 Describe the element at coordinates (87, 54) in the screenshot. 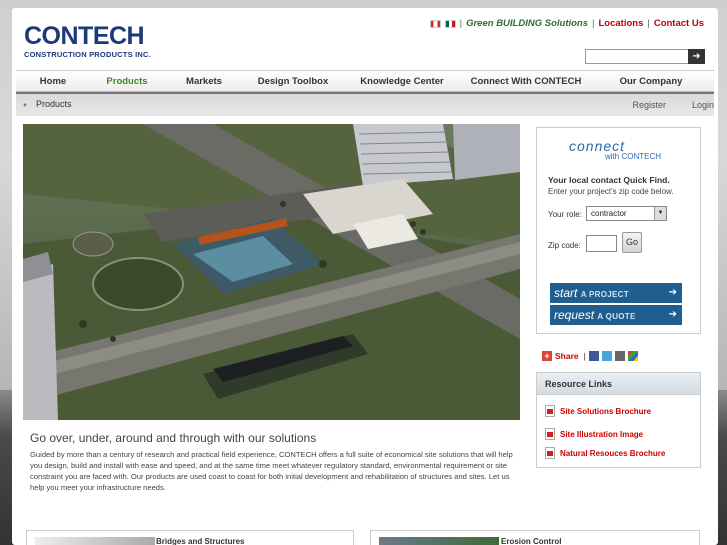

I see `logo-tagline: CONSTRUCTION PRODUCTS INC.` at that location.